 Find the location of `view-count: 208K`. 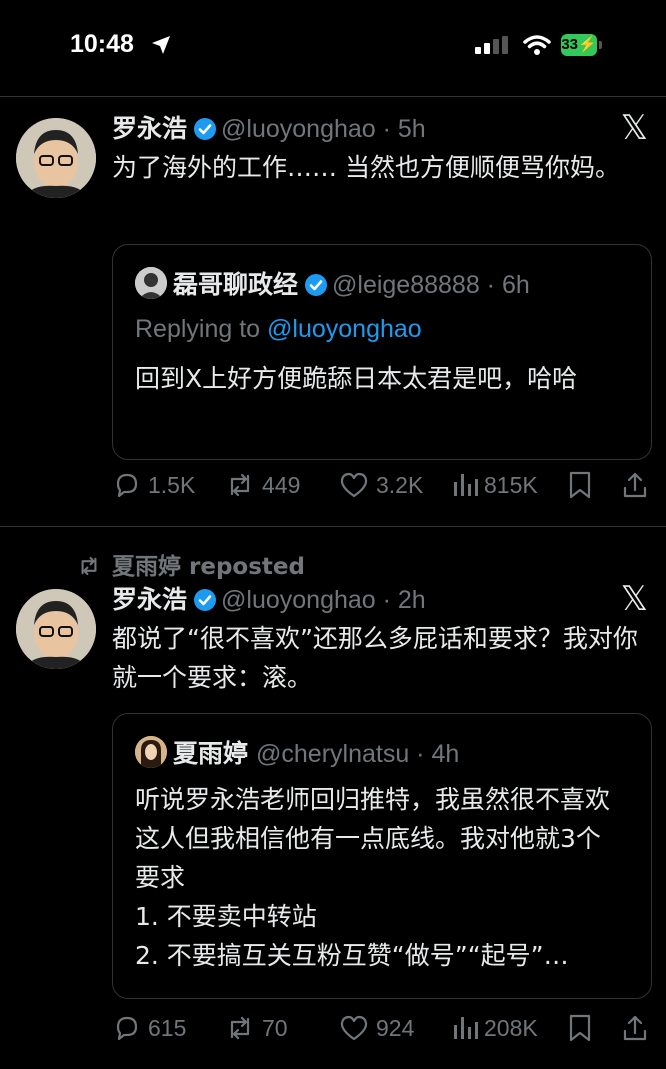

view-count: 208K is located at coordinates (511, 1027).